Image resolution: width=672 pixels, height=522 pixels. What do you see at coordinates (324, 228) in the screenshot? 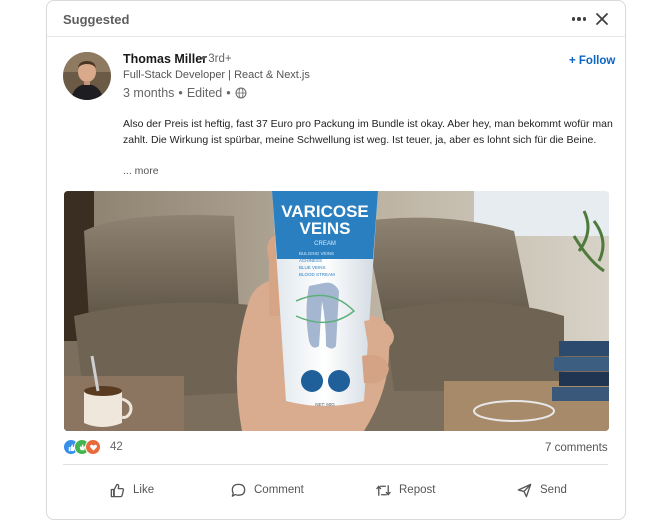
I see `brand-line2: VEINS` at bounding box center [324, 228].